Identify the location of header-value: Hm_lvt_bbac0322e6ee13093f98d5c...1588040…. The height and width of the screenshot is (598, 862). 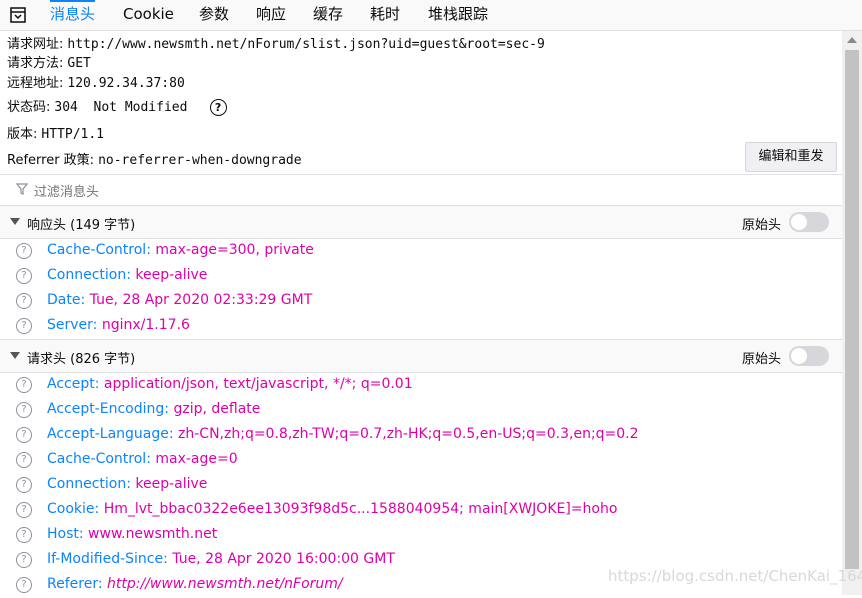
(360, 509).